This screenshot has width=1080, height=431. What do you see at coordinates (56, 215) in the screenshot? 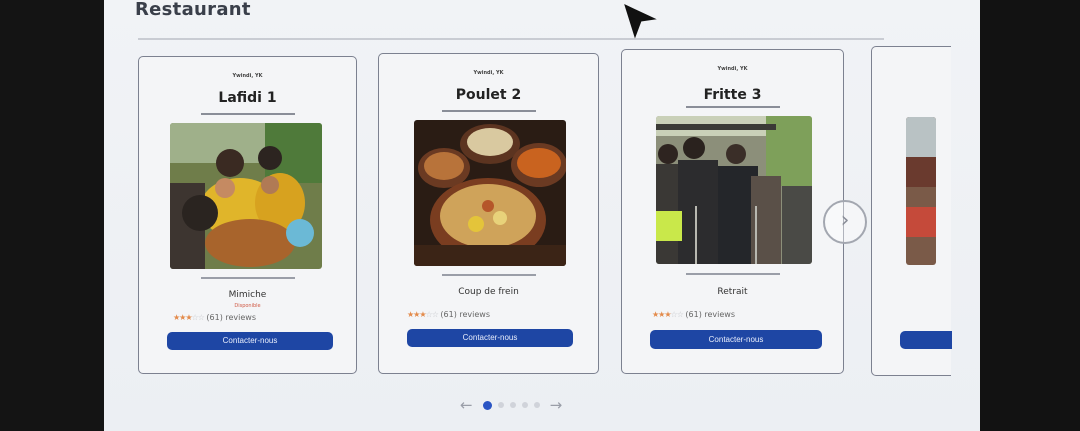
I see `monitor-bezel-left` at bounding box center [56, 215].